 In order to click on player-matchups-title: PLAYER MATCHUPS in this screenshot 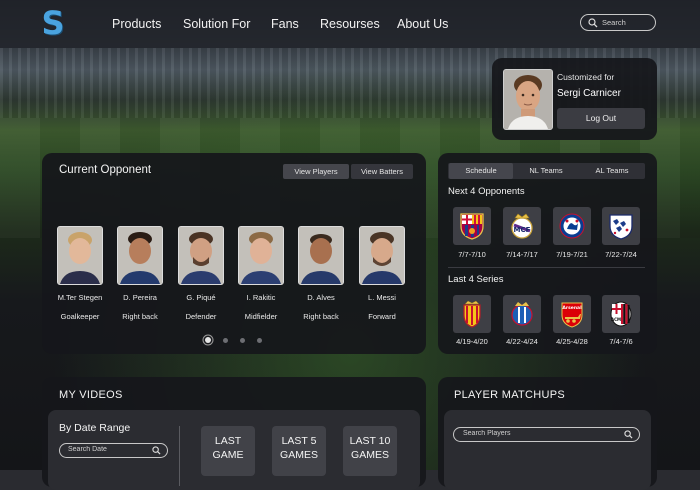, I will do `click(510, 395)`.